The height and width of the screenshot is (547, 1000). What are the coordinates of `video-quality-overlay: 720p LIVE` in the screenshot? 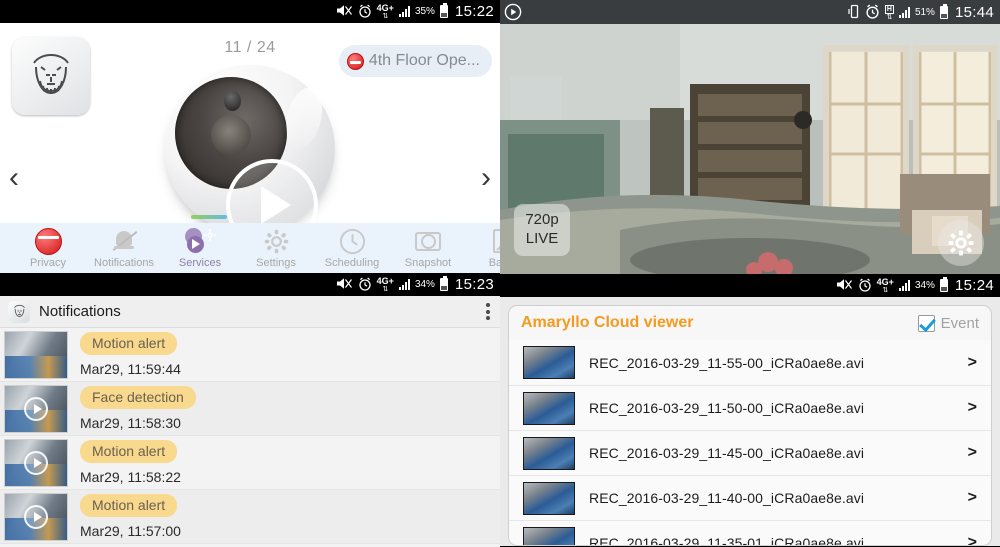 It's located at (542, 230).